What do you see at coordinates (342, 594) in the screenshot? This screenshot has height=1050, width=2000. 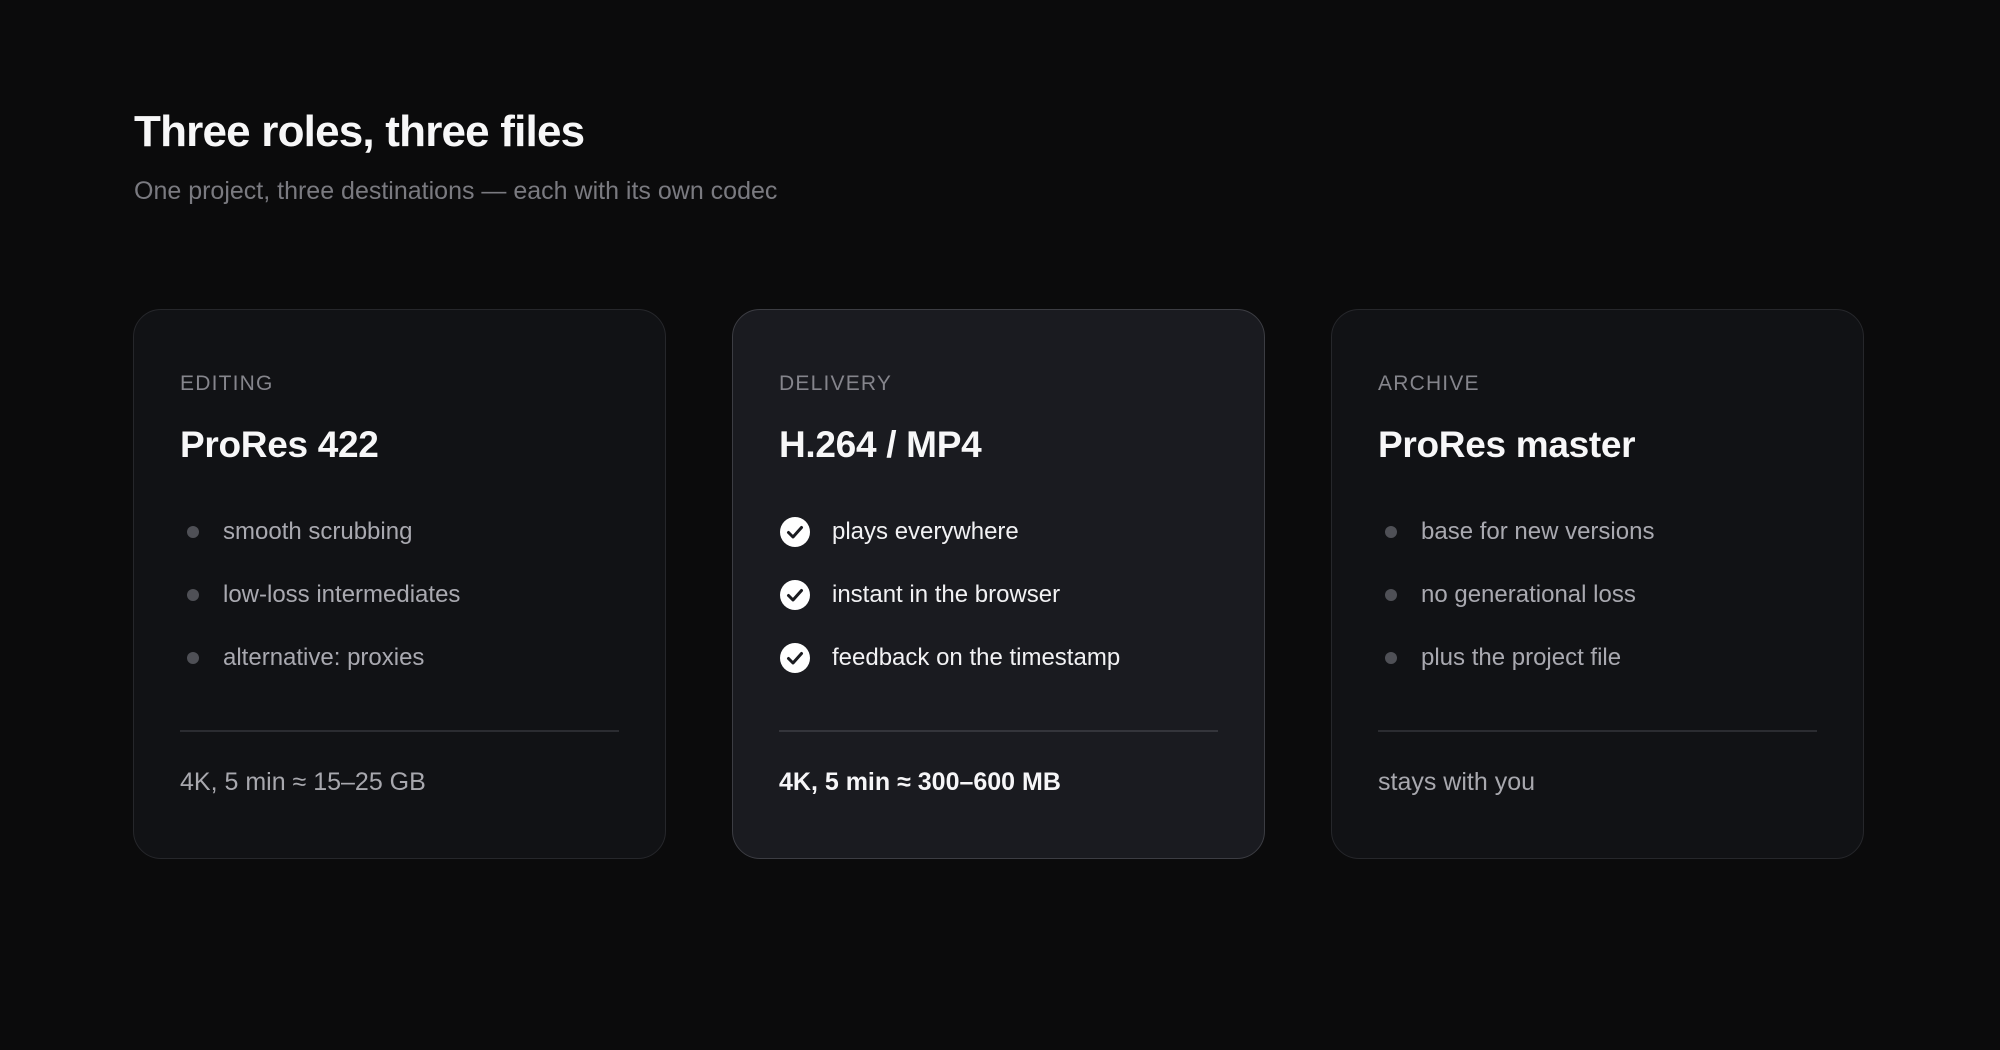 I see `feature-text: low-loss intermediates` at bounding box center [342, 594].